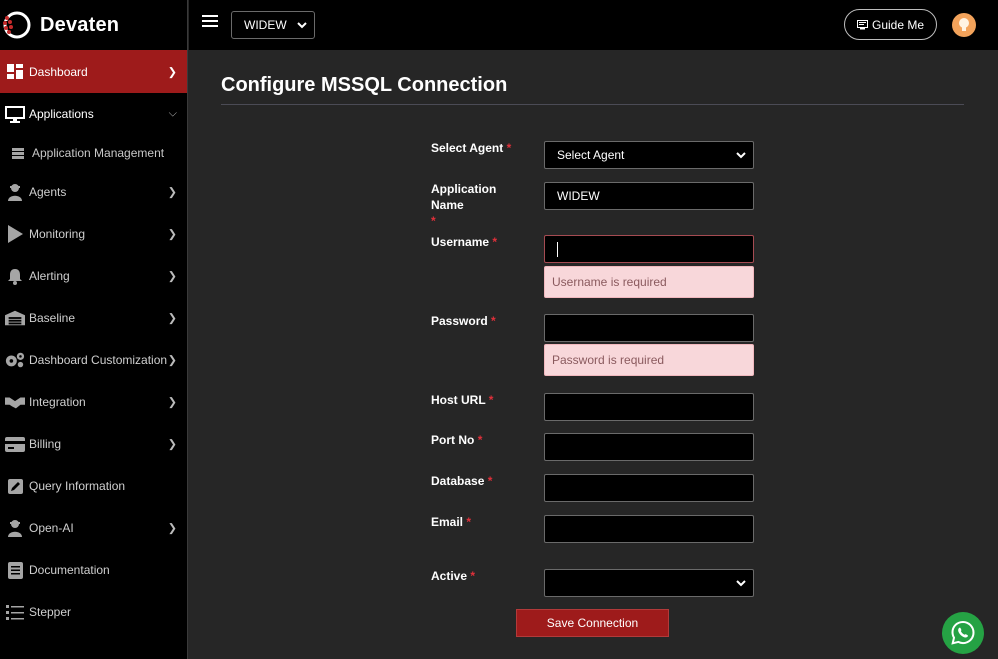 The height and width of the screenshot is (659, 998). What do you see at coordinates (557, 249) in the screenshot?
I see `text-cursor` at bounding box center [557, 249].